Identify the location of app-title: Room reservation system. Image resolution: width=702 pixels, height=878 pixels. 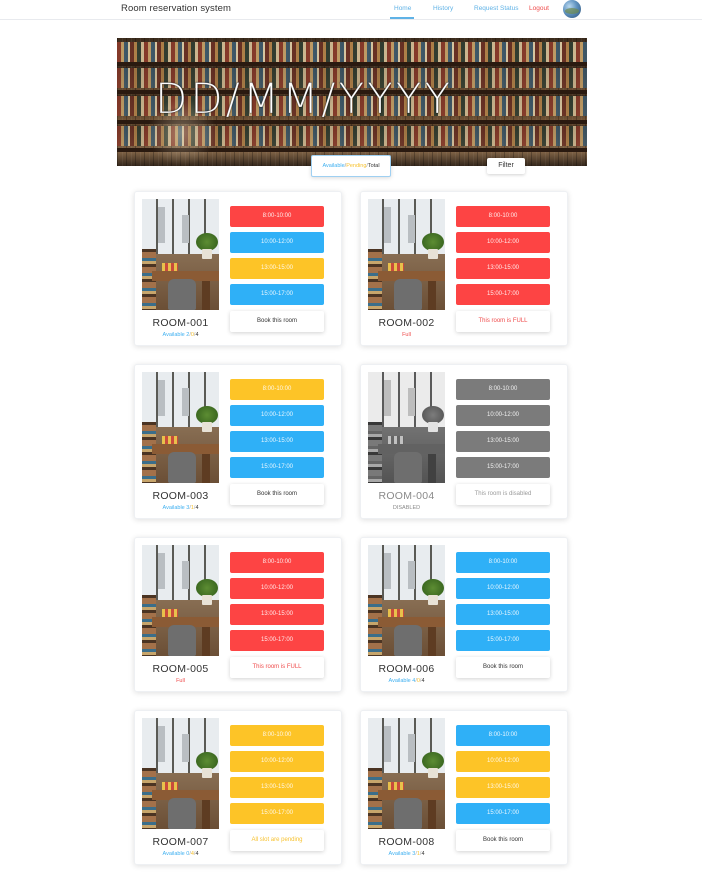
(176, 8).